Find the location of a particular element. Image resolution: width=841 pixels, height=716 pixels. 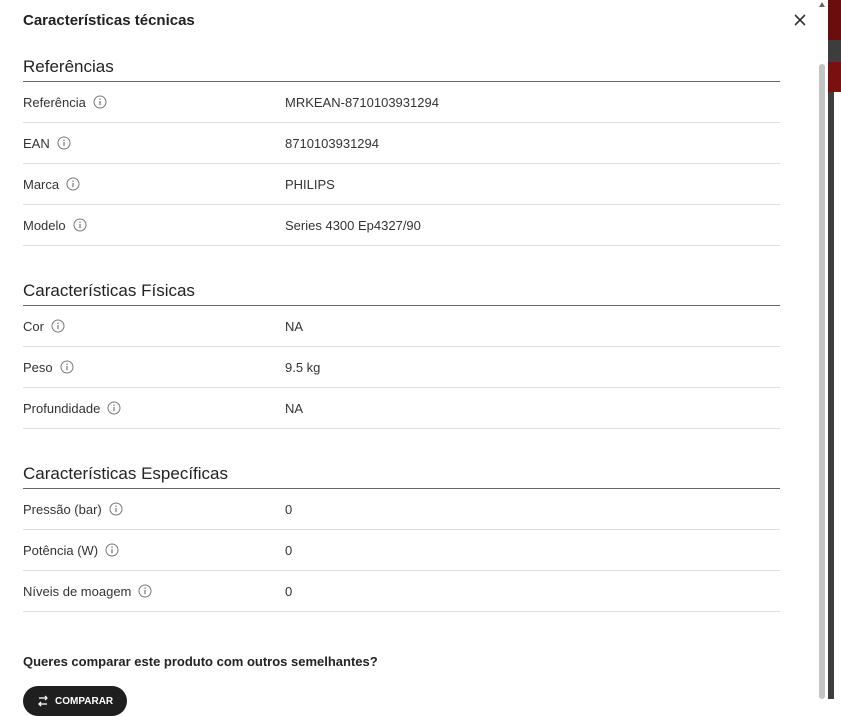

spec-row: Peso 9.5 kg is located at coordinates (401, 367).